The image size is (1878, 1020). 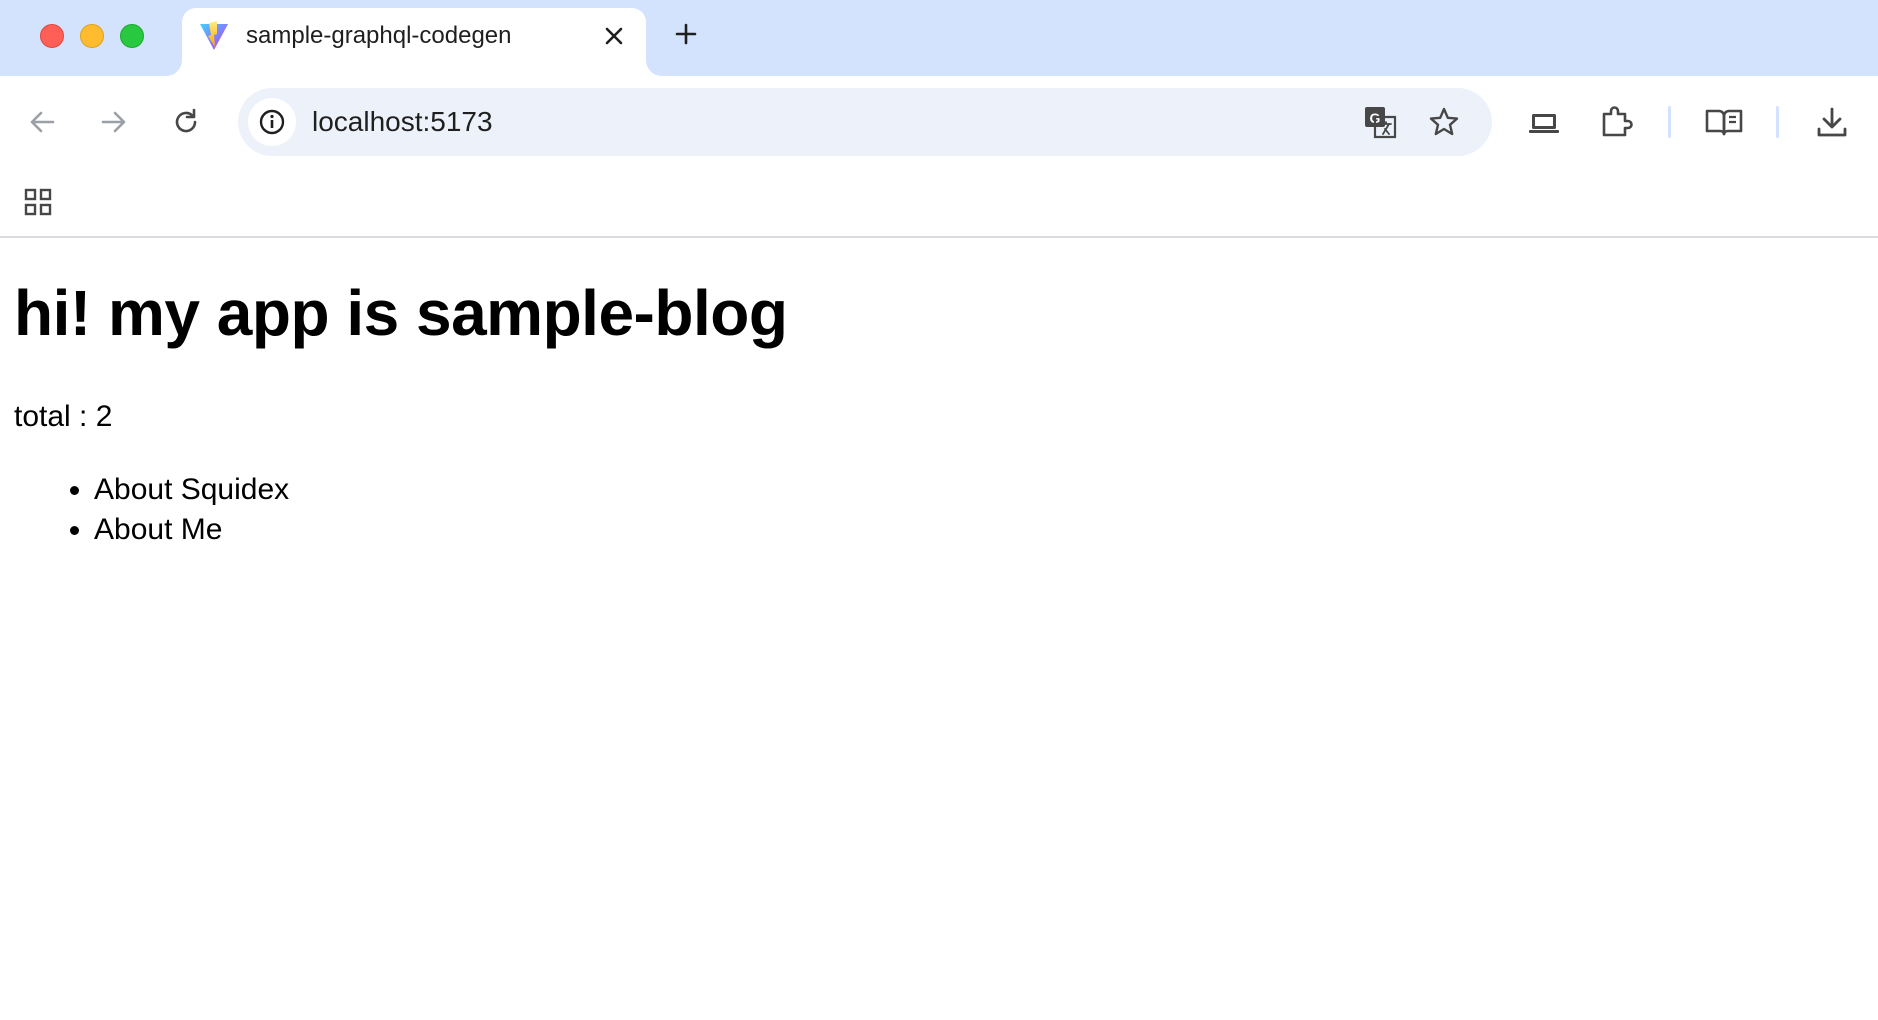 I want to click on tab-strip: sample-graphql-codegen, so click(x=939, y=38).